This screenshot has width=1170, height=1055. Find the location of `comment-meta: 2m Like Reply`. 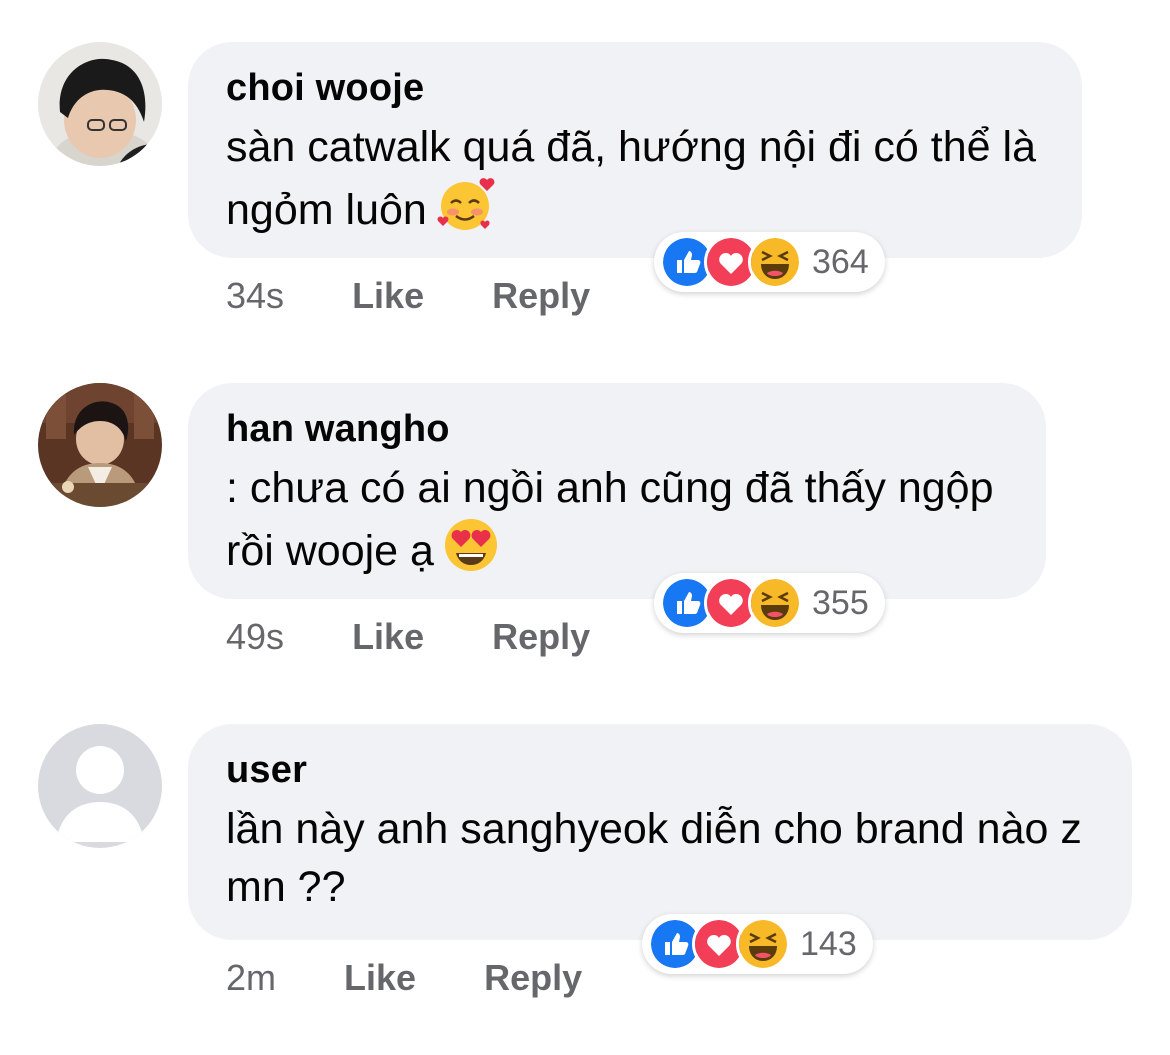

comment-meta: 2m Like Reply is located at coordinates (404, 978).